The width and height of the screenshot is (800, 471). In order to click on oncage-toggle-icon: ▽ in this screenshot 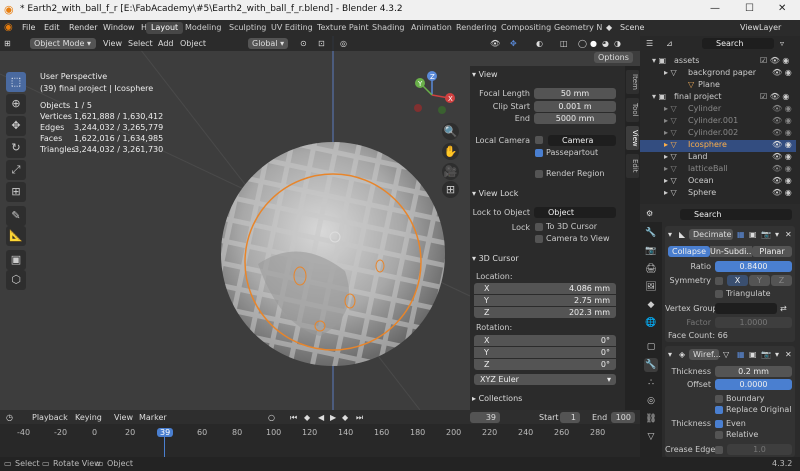, I will do `click(726, 354)`.